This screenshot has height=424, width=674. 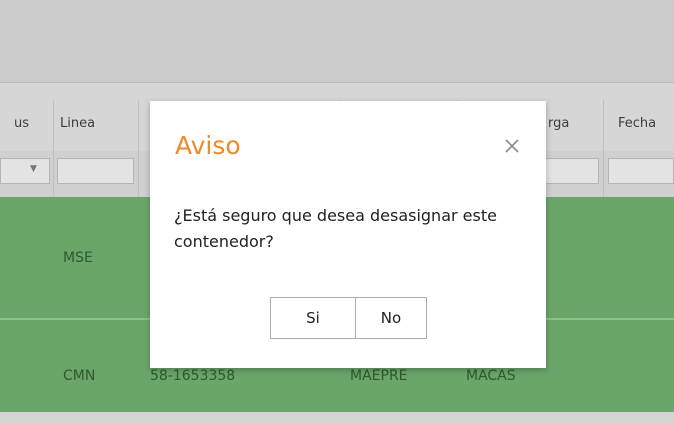 I want to click on grid-cell-carga: MACAS, so click(x=491, y=376).